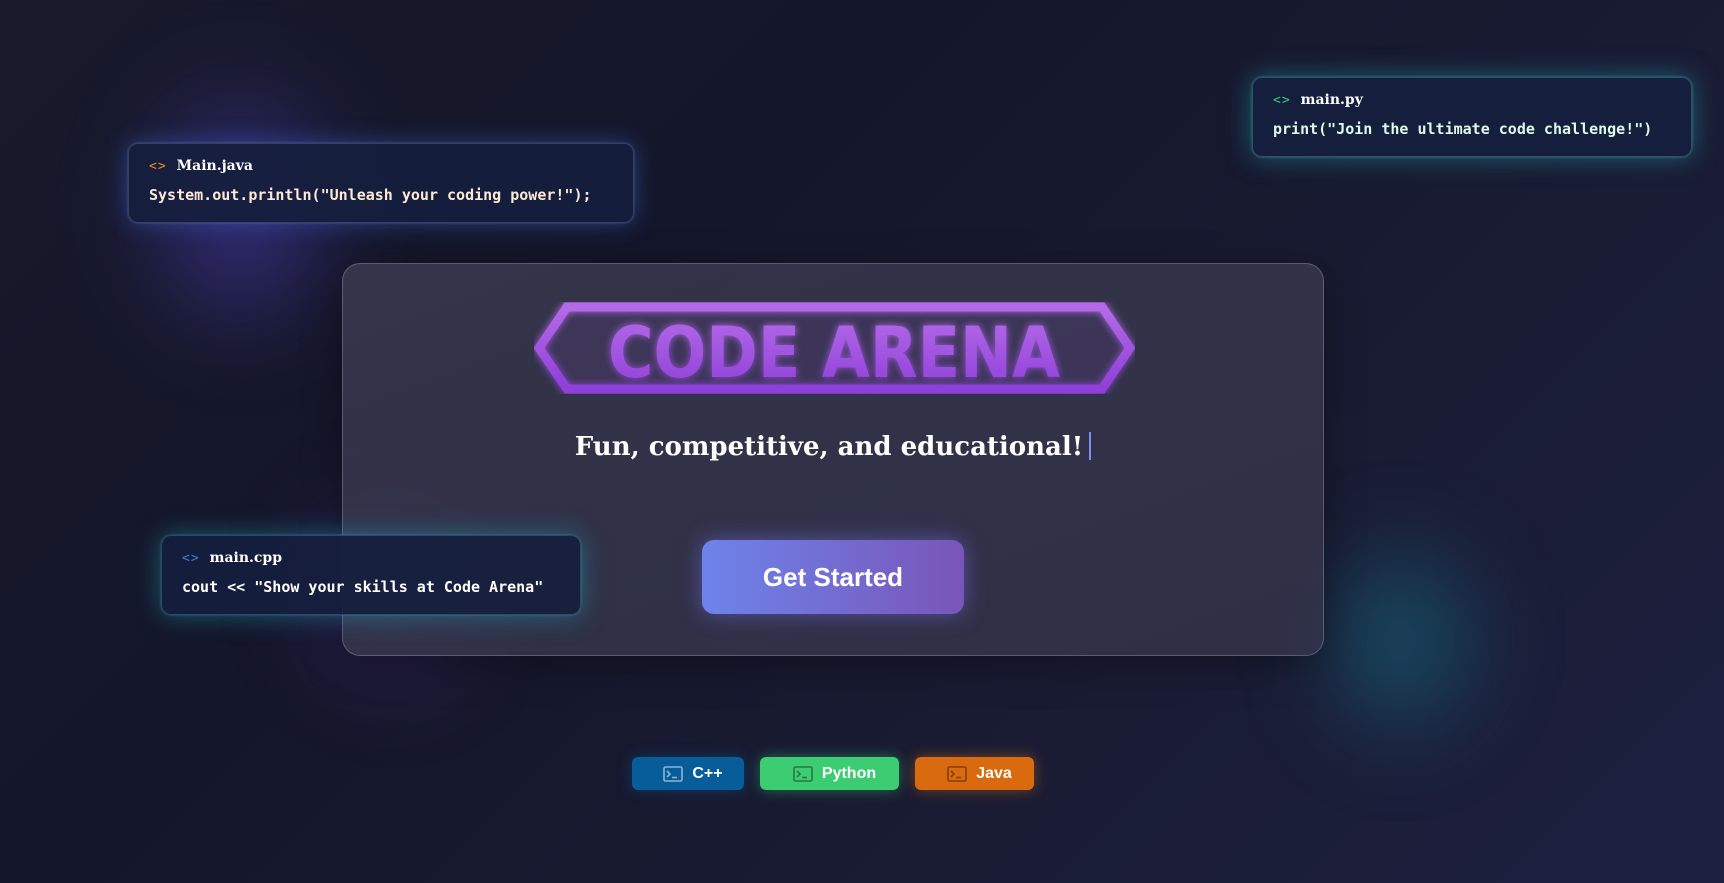 Image resolution: width=1724 pixels, height=883 pixels. I want to click on logo-text: CODE ARENA, so click(834, 353).